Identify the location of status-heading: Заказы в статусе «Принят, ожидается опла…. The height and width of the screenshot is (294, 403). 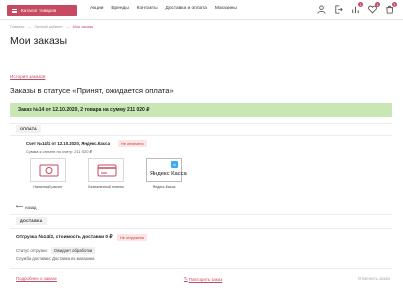
(92, 90).